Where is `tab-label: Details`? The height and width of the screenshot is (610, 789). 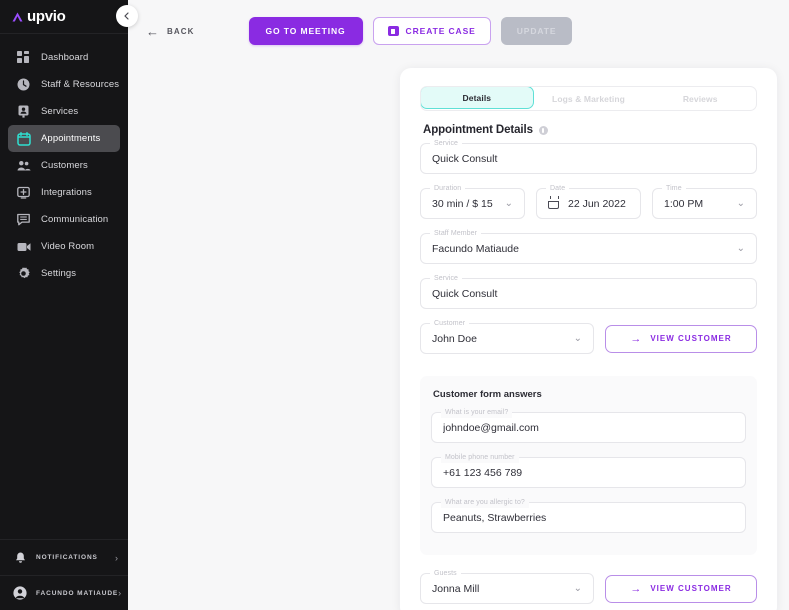 tab-label: Details is located at coordinates (477, 97).